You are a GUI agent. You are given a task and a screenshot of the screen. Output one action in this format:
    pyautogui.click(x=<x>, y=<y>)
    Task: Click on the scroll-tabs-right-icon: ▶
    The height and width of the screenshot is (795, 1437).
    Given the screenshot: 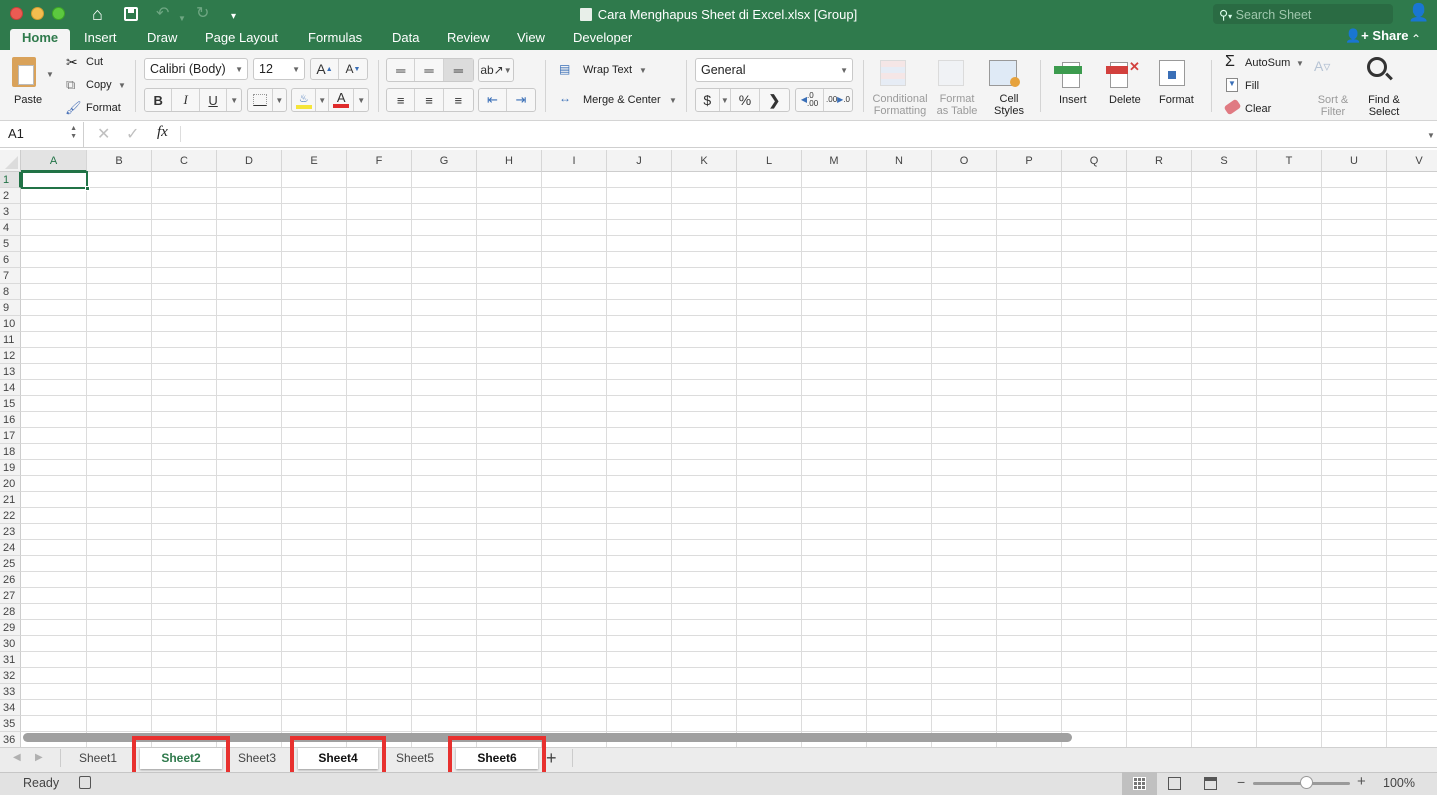 What is the action you would take?
    pyautogui.click(x=39, y=757)
    